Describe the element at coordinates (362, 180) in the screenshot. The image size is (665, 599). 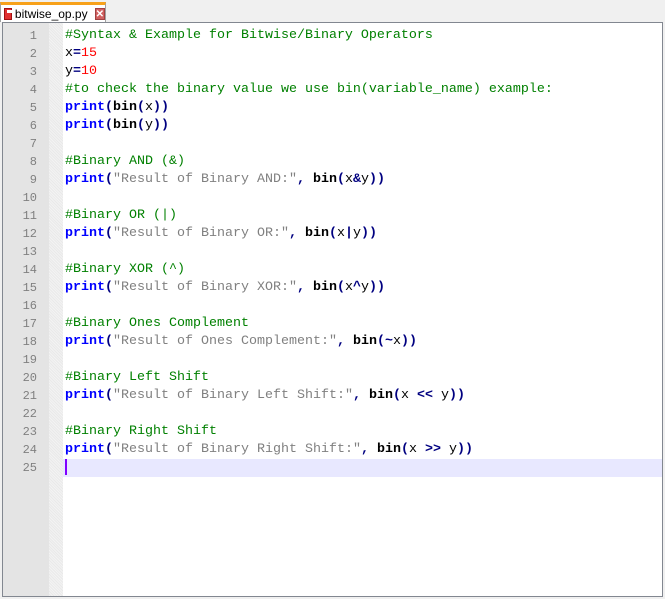
I see `line-code: print("Result of Binary AND:", bin(x&y))` at that location.